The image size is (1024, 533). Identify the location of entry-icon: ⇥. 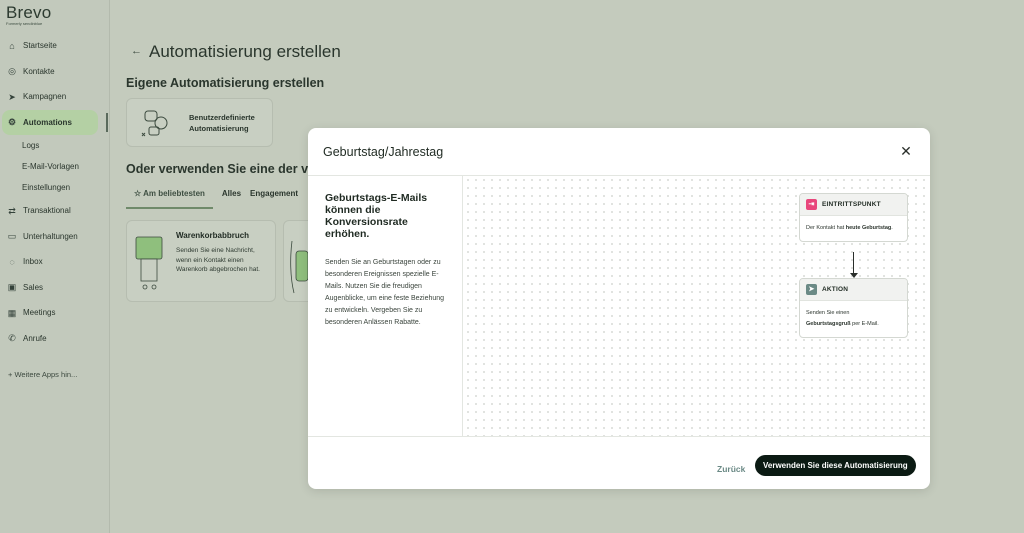
(811, 204).